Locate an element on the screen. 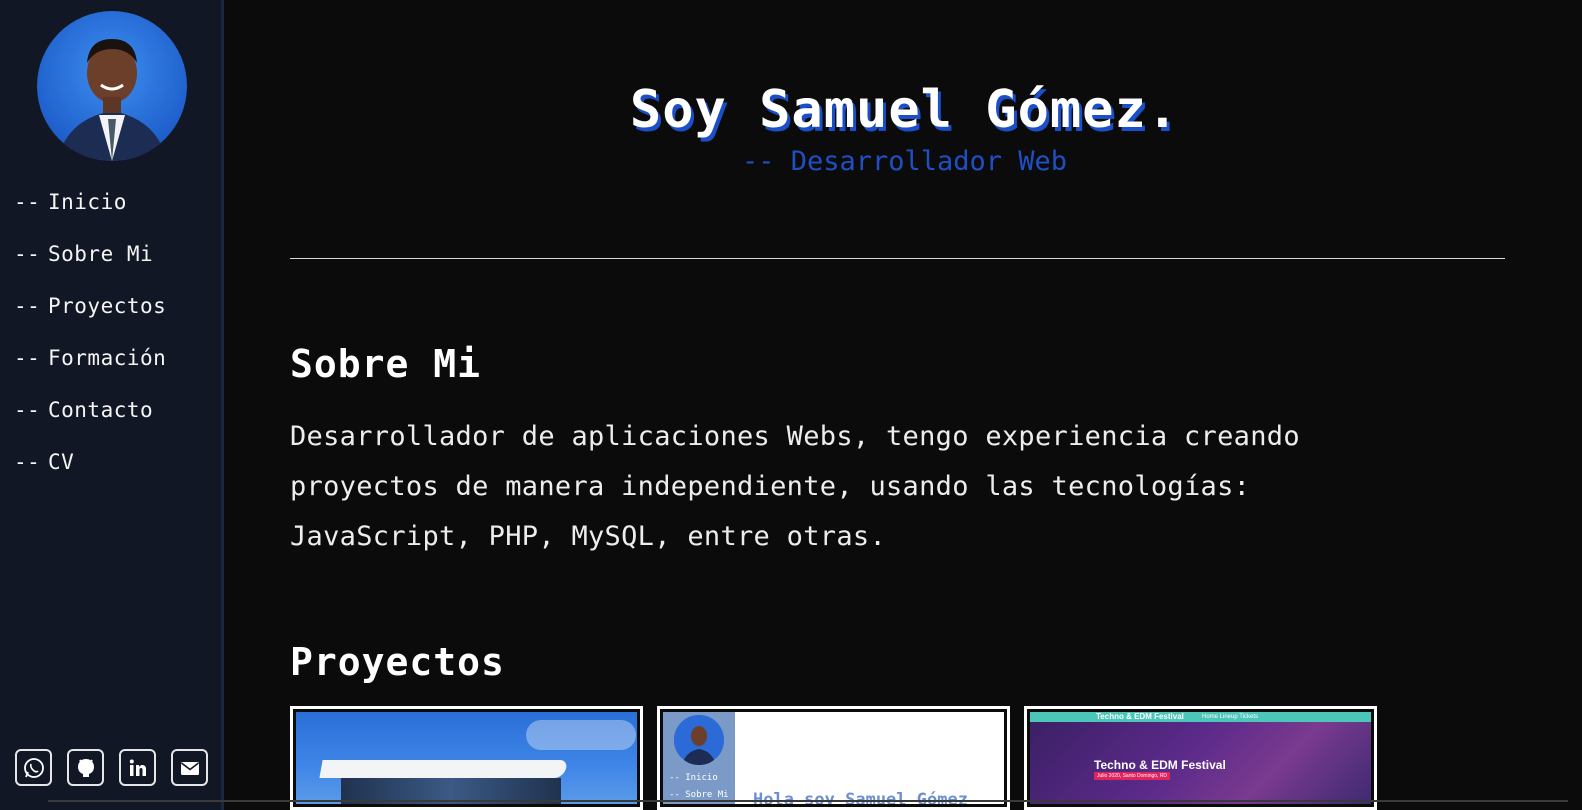  social-links is located at coordinates (111, 767).